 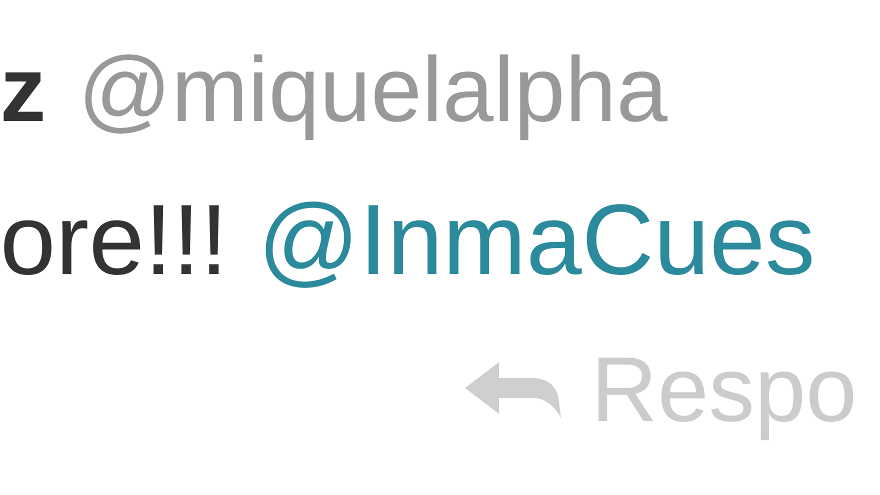 What do you see at coordinates (373, 90) in the screenshot?
I see `username-handle: @miquelalpha` at bounding box center [373, 90].